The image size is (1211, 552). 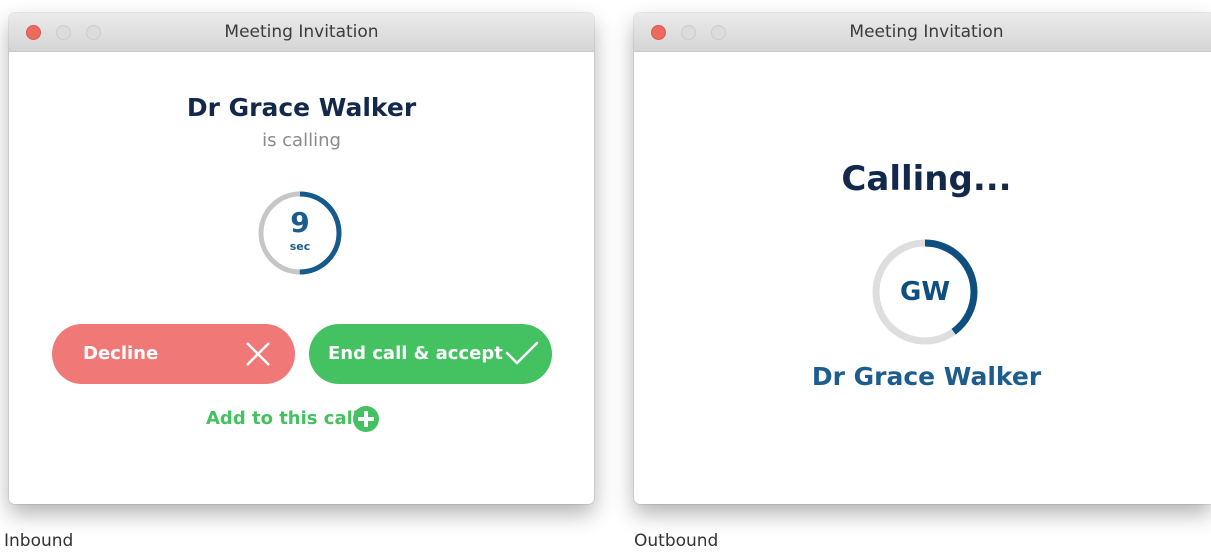 What do you see at coordinates (522, 355) in the screenshot?
I see `checkmark-icon` at bounding box center [522, 355].